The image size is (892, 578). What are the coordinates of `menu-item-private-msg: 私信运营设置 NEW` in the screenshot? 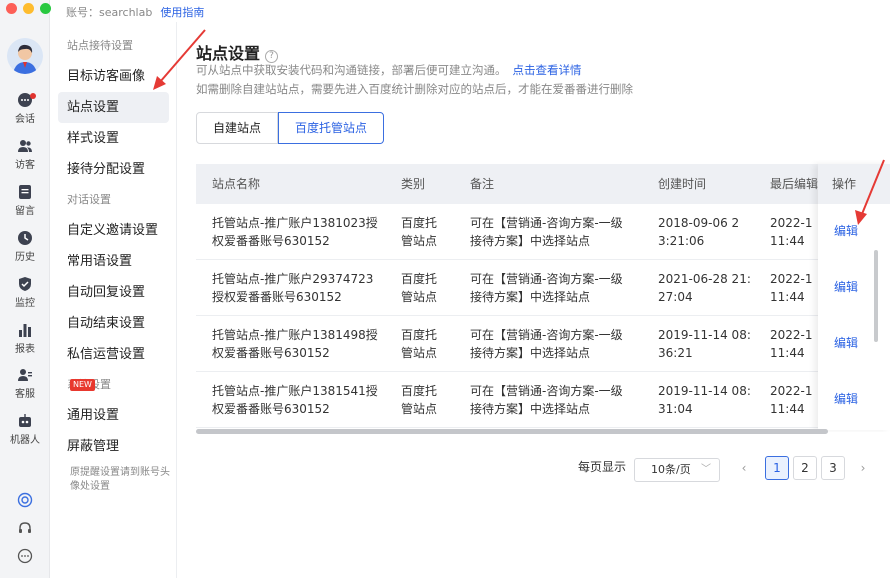 It's located at (113, 365).